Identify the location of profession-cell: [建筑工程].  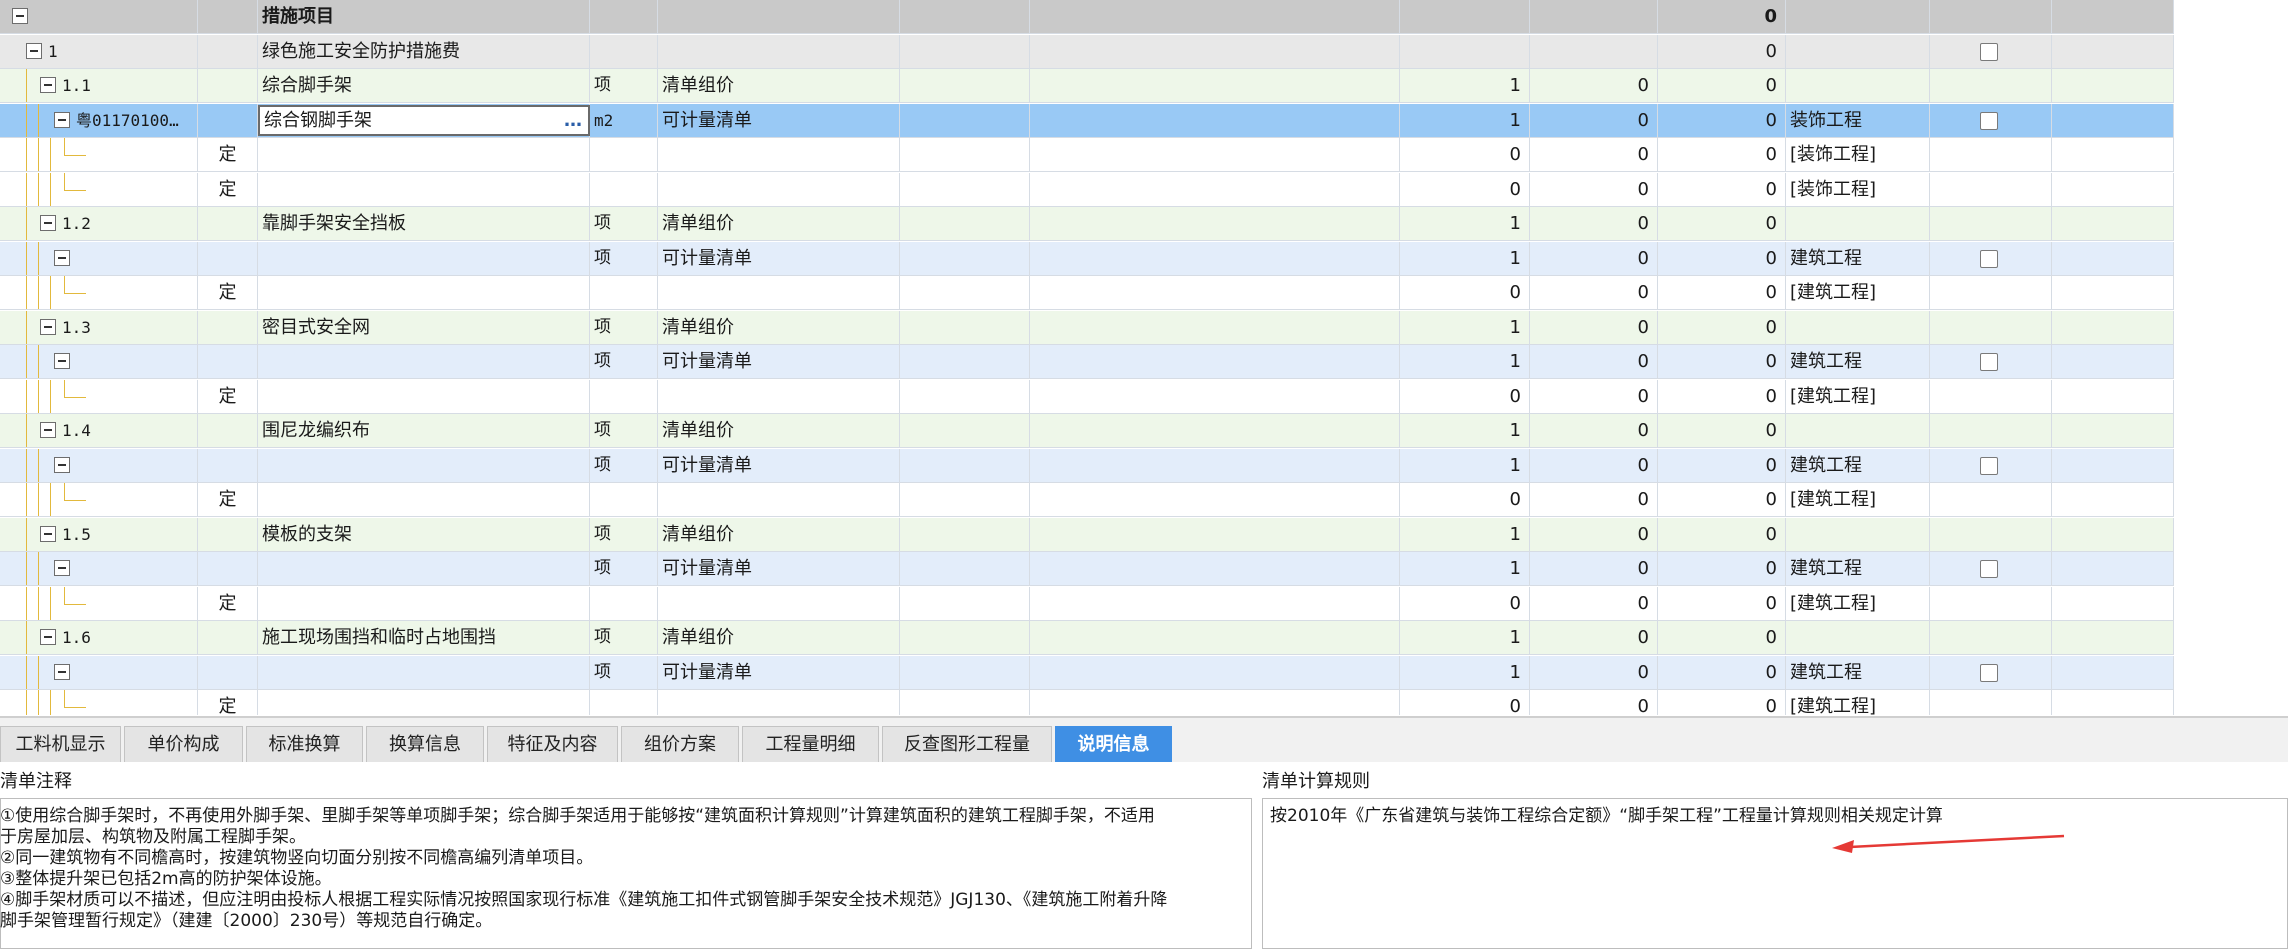
(1858, 702).